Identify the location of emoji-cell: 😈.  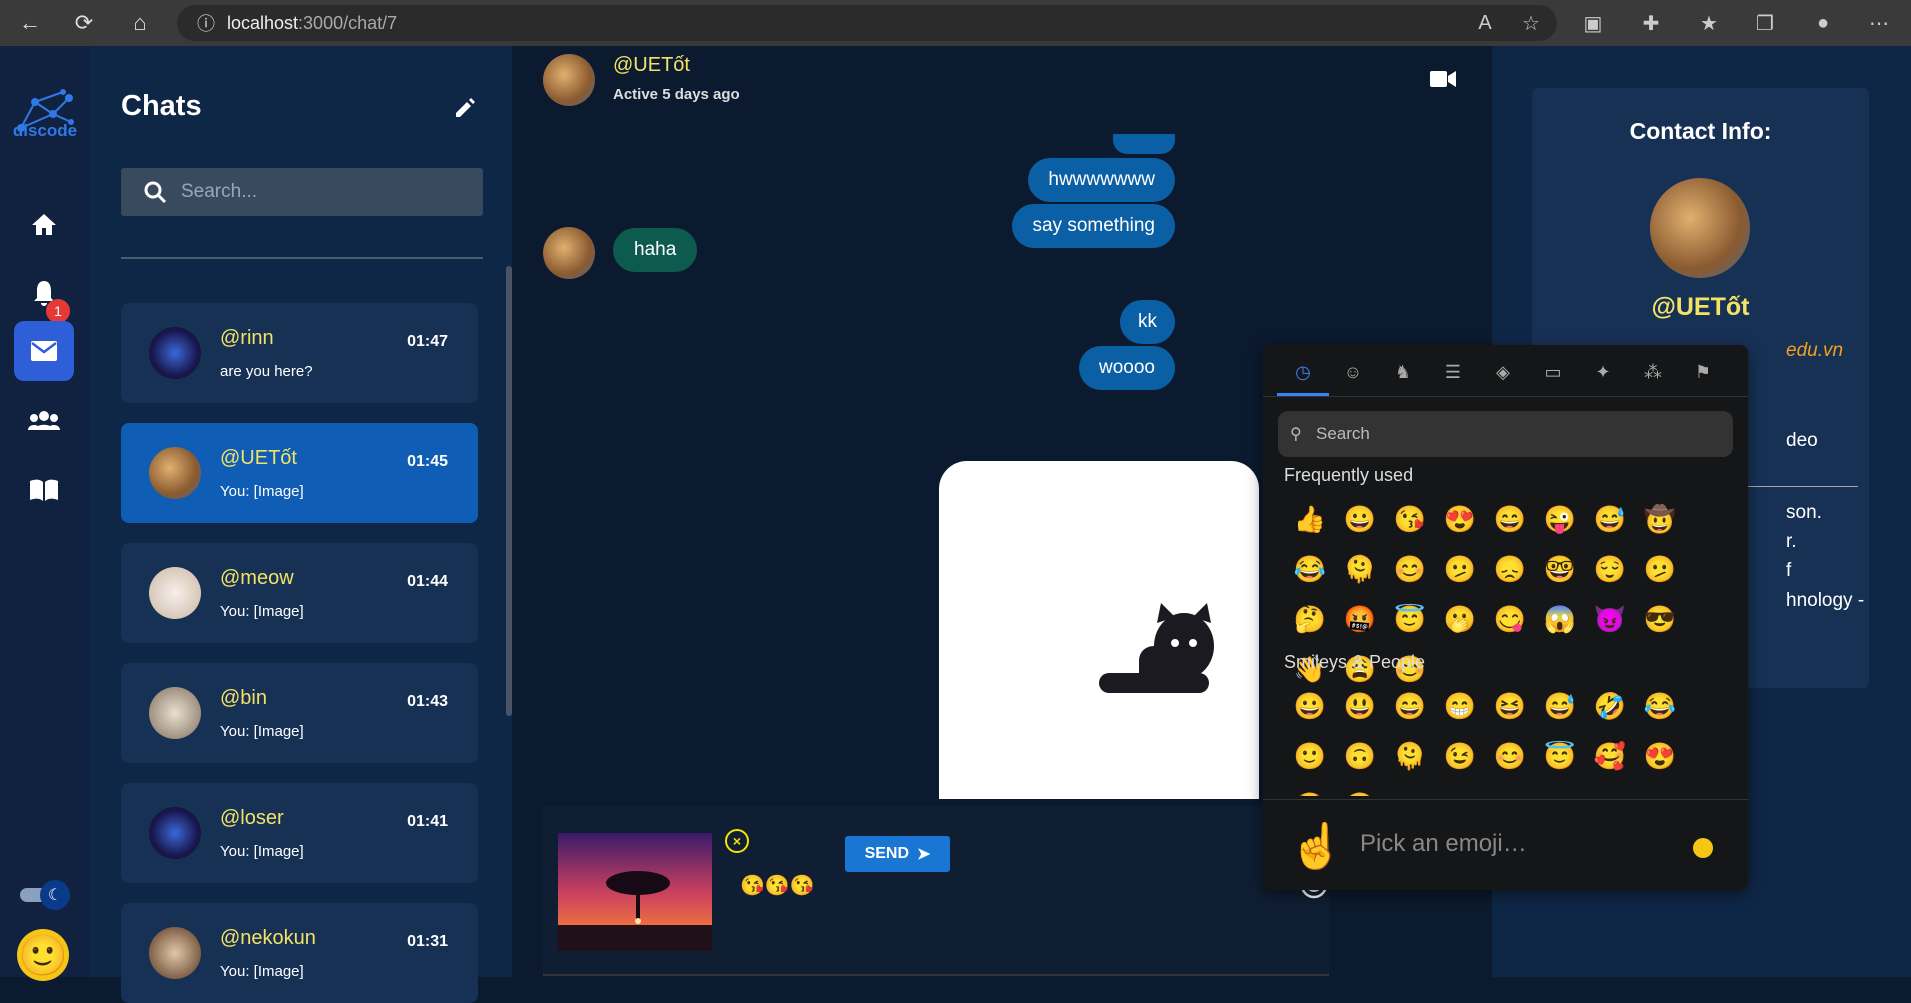
(1610, 619).